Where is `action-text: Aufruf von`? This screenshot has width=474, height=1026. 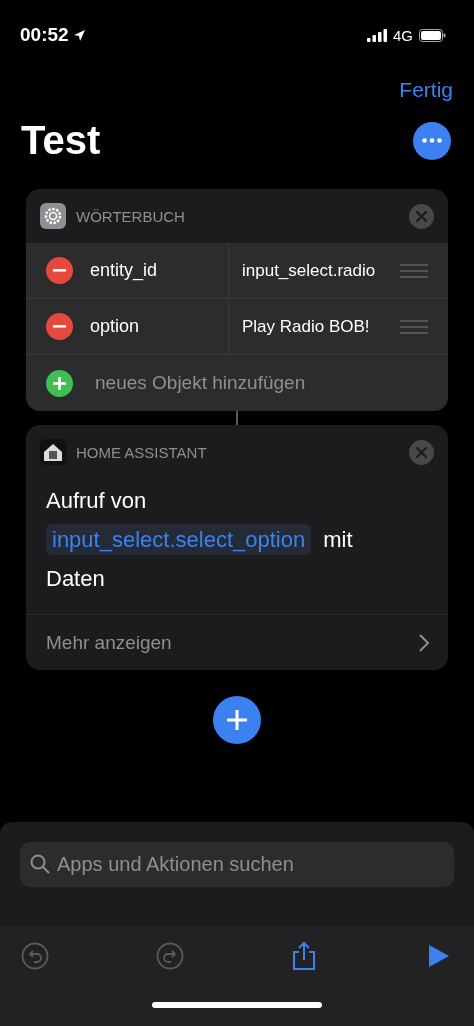
action-text: Aufruf von is located at coordinates (96, 500).